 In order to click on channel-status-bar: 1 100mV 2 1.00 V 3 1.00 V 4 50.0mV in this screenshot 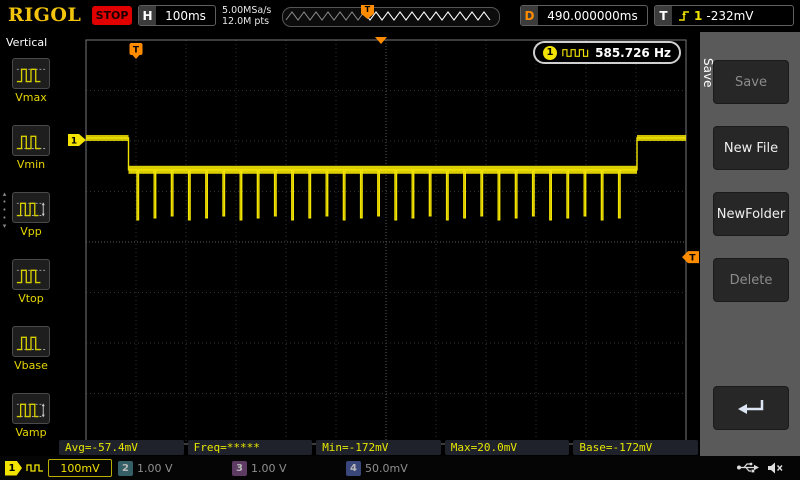, I will do `click(400, 468)`.